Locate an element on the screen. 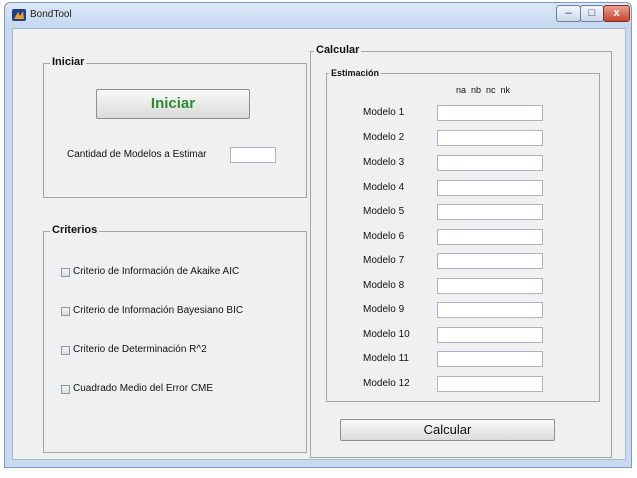  modelo-12-label: Modelo 12 is located at coordinates (386, 383).